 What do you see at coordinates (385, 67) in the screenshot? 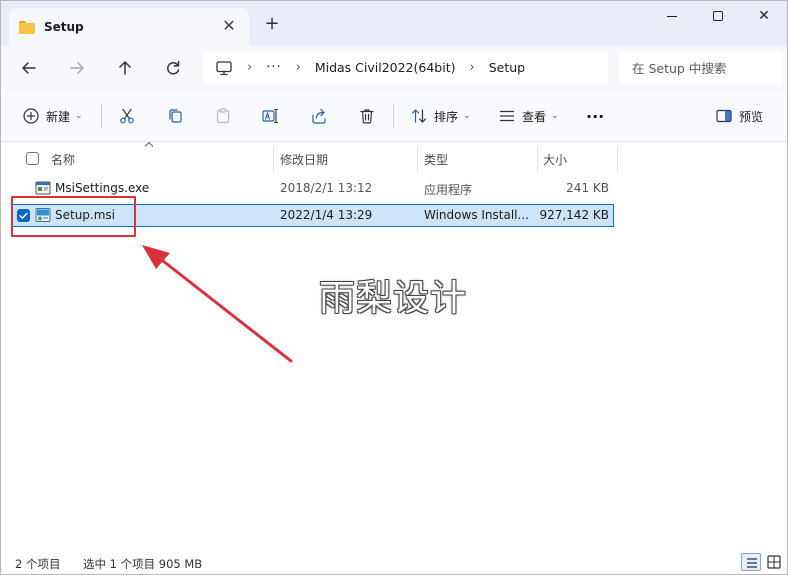
I see `breadcrumb-item: Midas Civil2022(64bit)` at bounding box center [385, 67].